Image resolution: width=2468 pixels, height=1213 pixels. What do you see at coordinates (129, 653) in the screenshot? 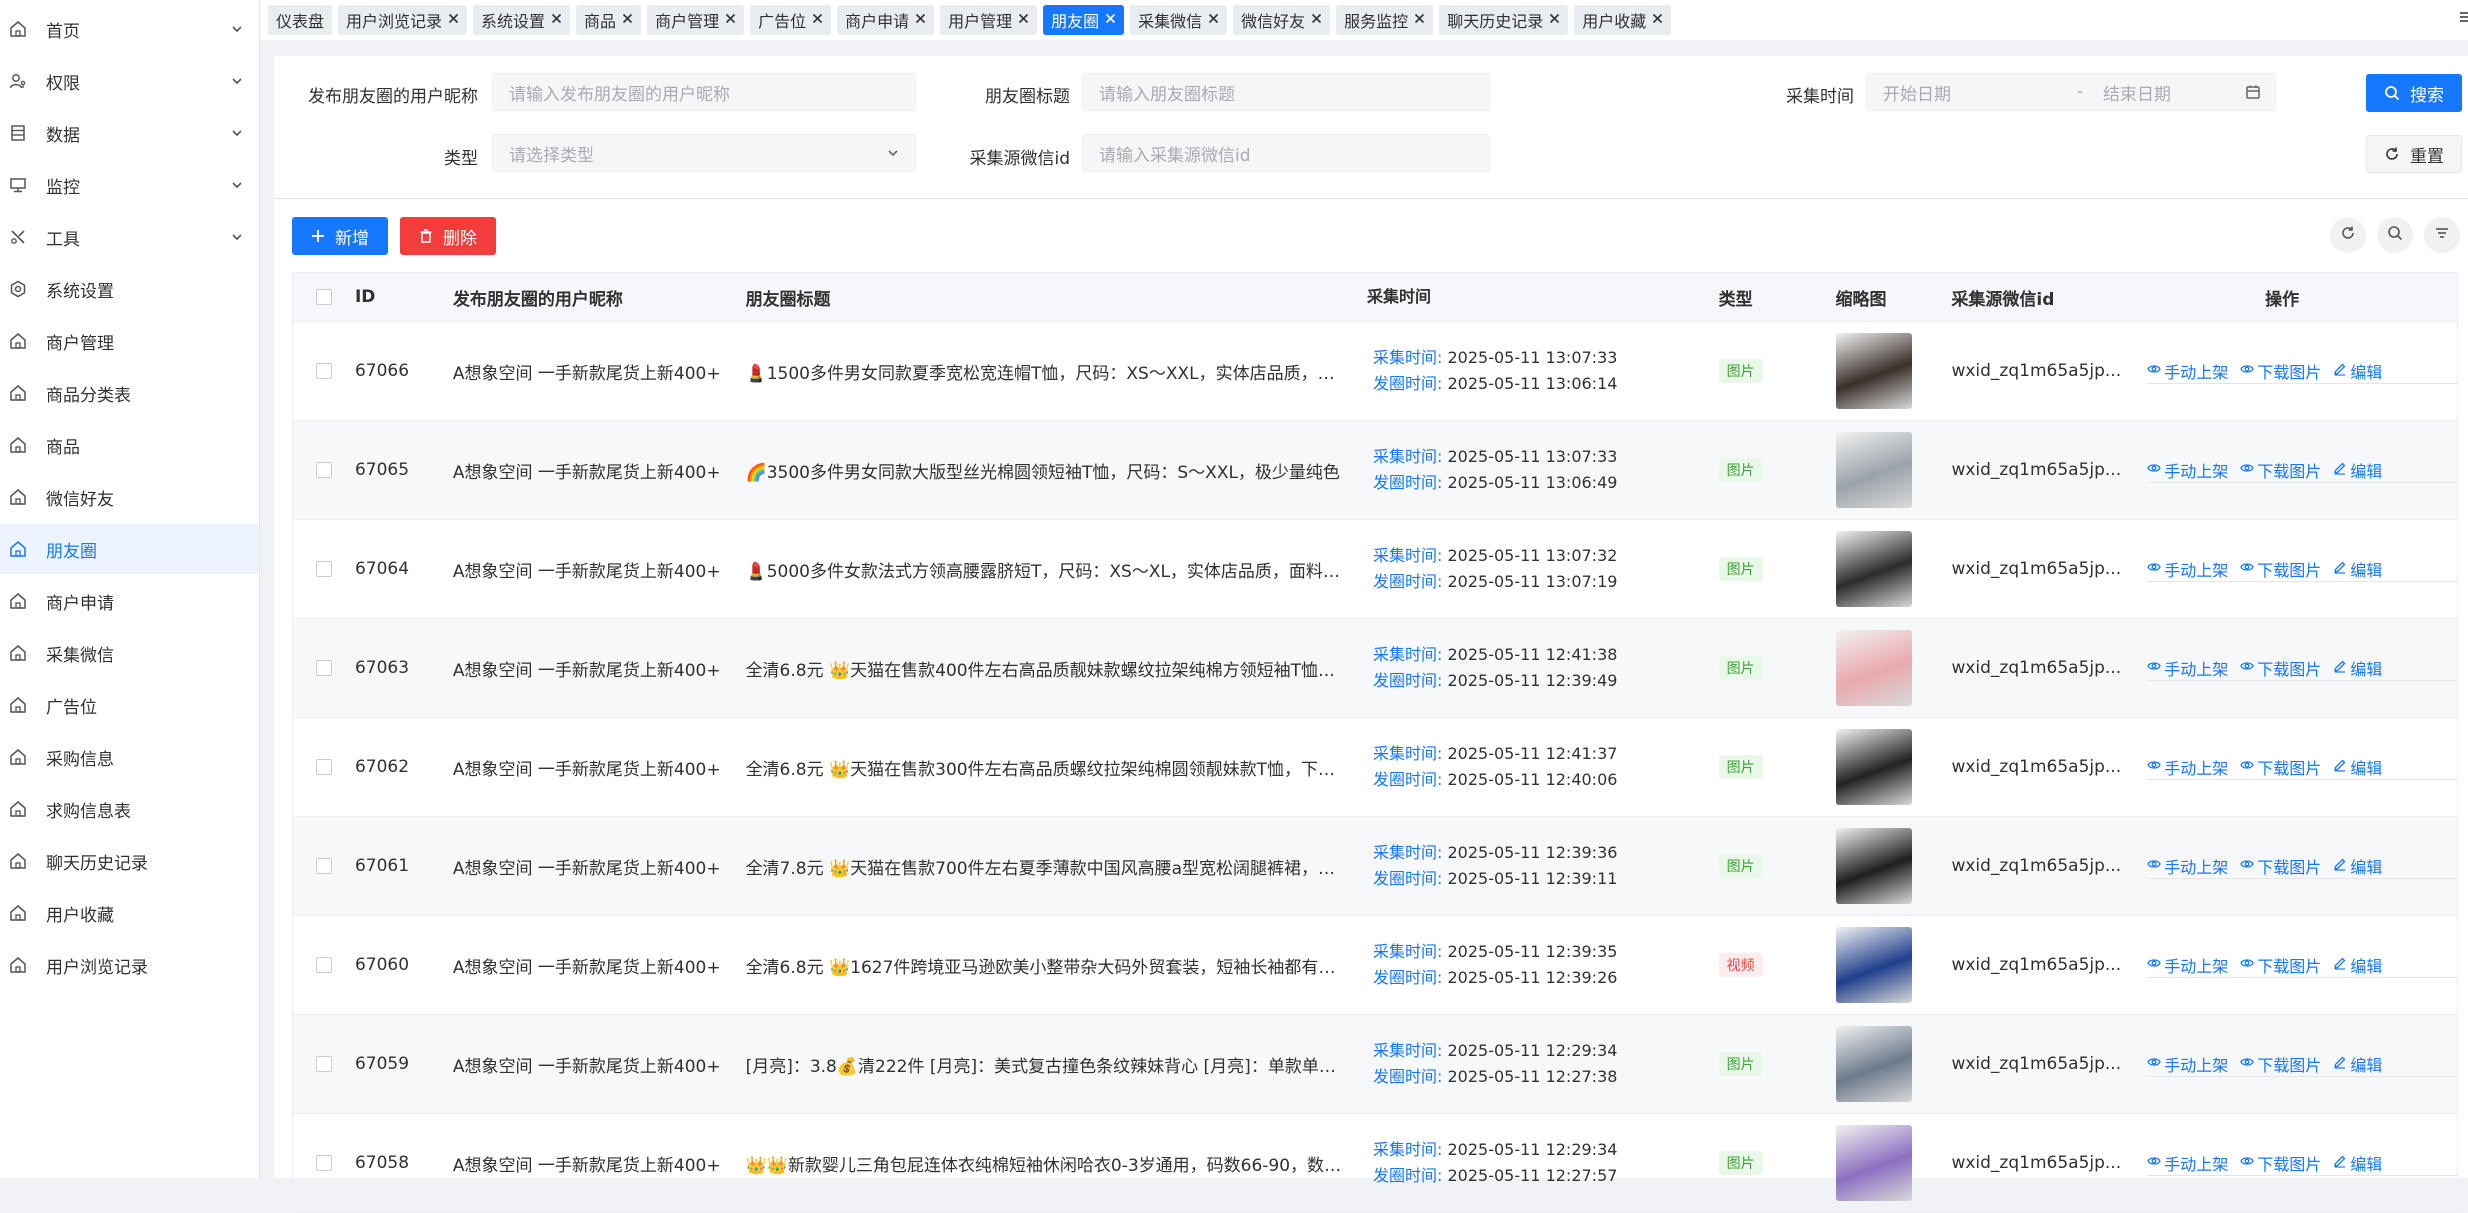
I see `sidebar-item-12: 采集微信` at bounding box center [129, 653].